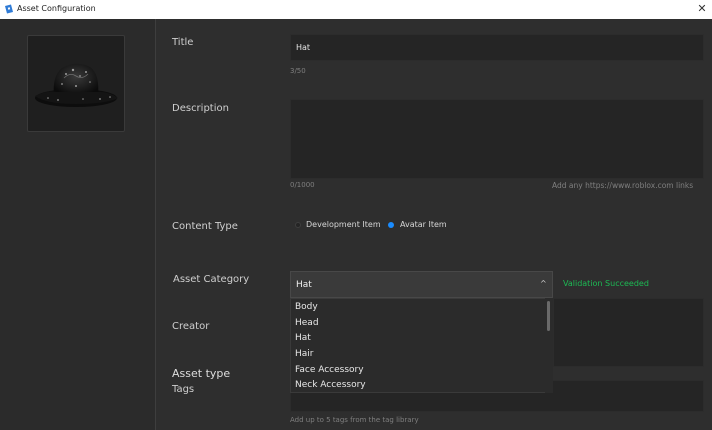 The height and width of the screenshot is (430, 712). What do you see at coordinates (391, 225) in the screenshot?
I see `radio-avatar-item` at bounding box center [391, 225].